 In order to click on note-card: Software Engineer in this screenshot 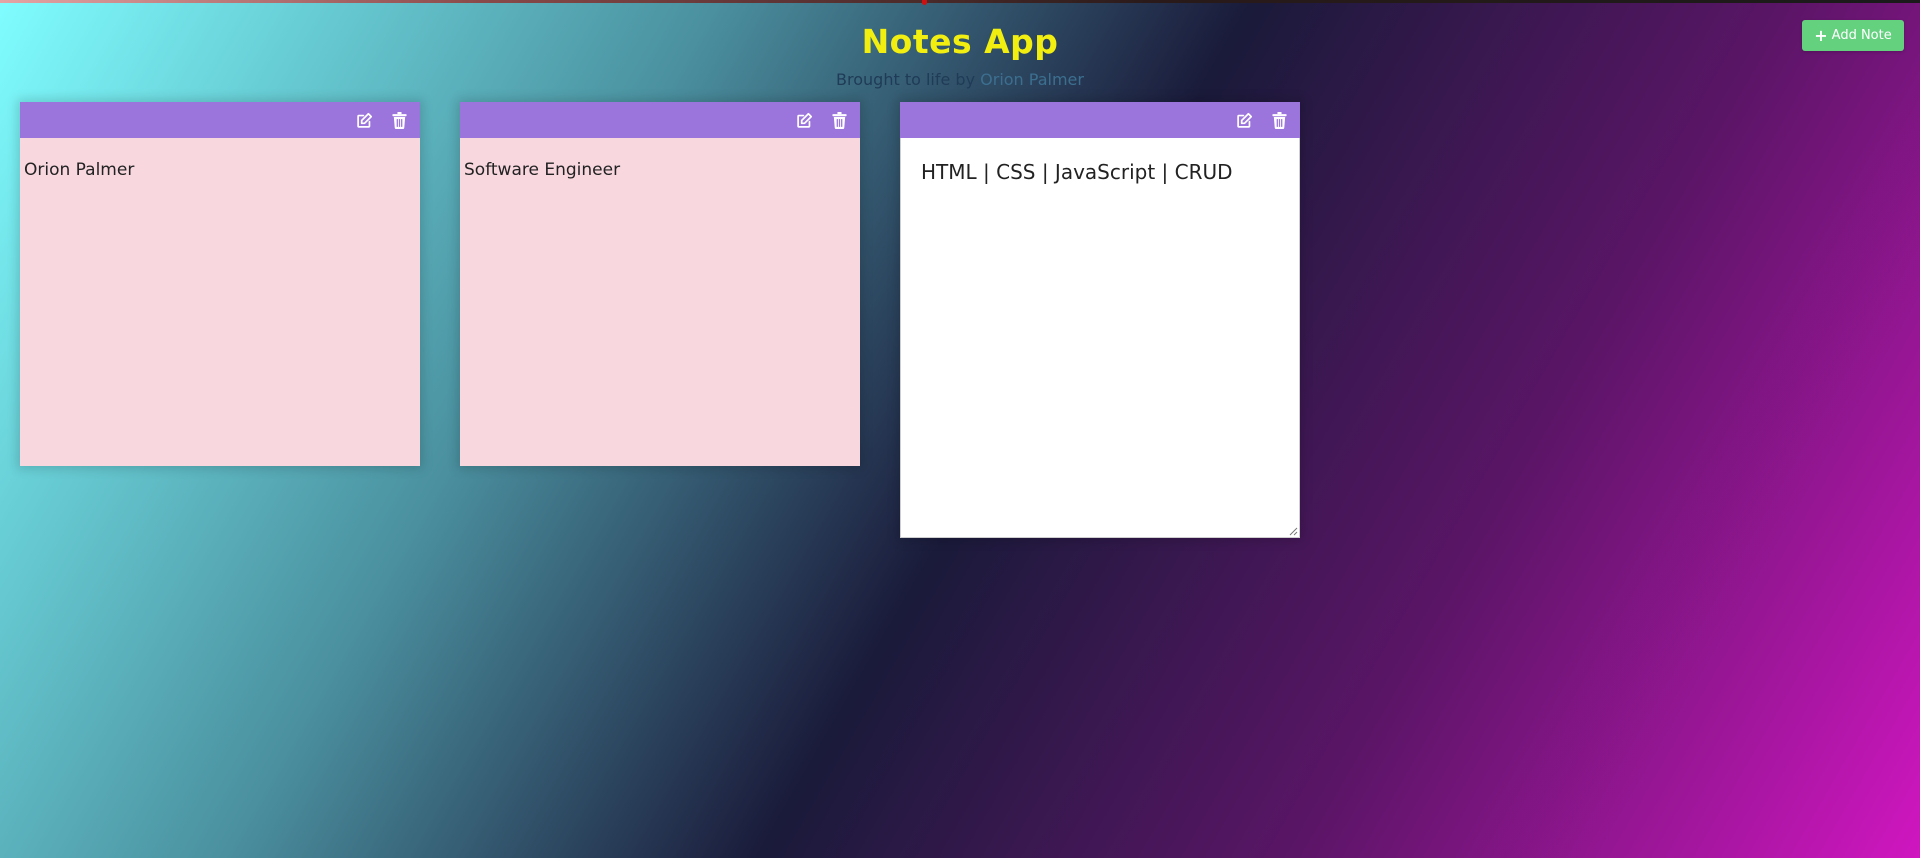, I will do `click(660, 284)`.